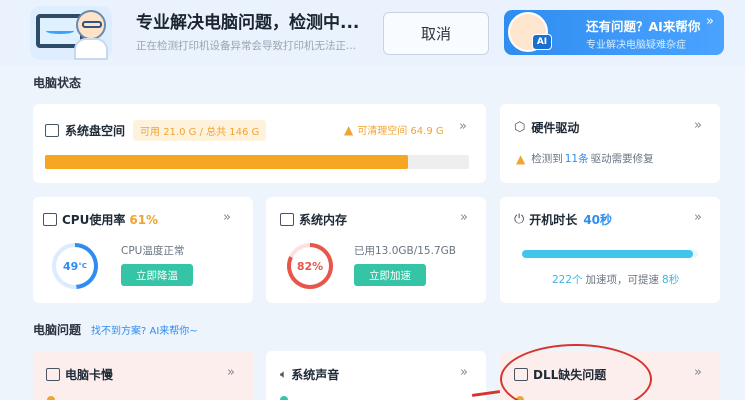 The height and width of the screenshot is (400, 745). Describe the element at coordinates (315, 375) in the screenshot. I see `problem-title: 系统声音` at that location.